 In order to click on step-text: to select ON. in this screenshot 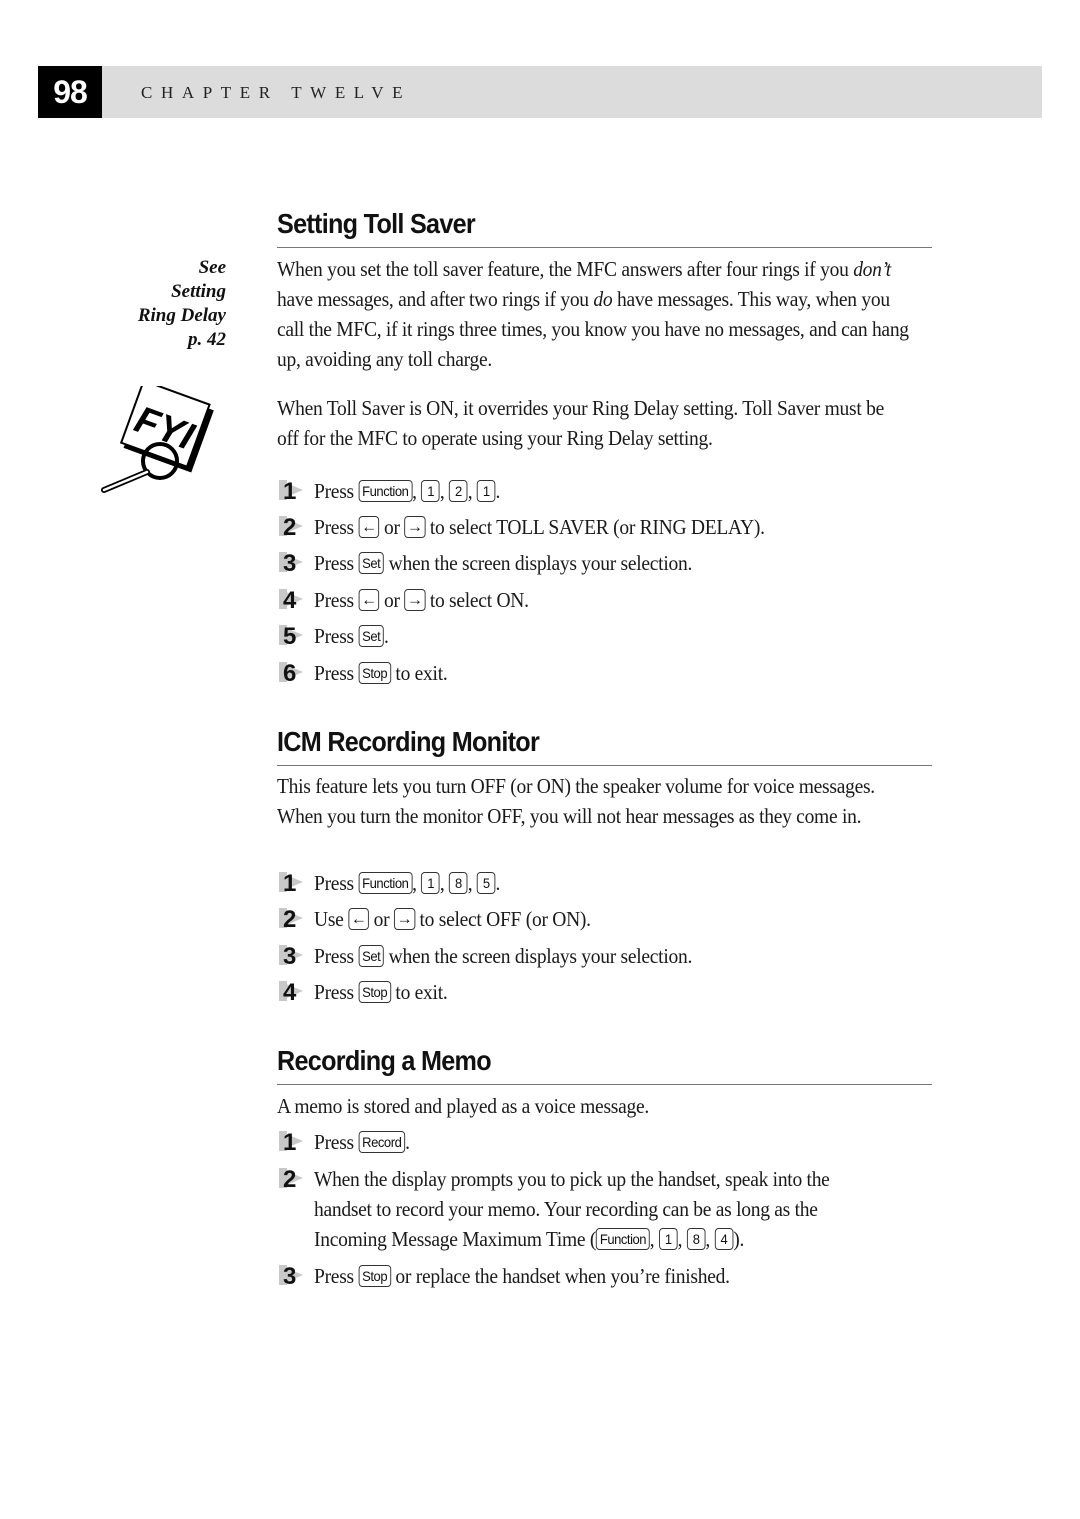, I will do `click(477, 600)`.